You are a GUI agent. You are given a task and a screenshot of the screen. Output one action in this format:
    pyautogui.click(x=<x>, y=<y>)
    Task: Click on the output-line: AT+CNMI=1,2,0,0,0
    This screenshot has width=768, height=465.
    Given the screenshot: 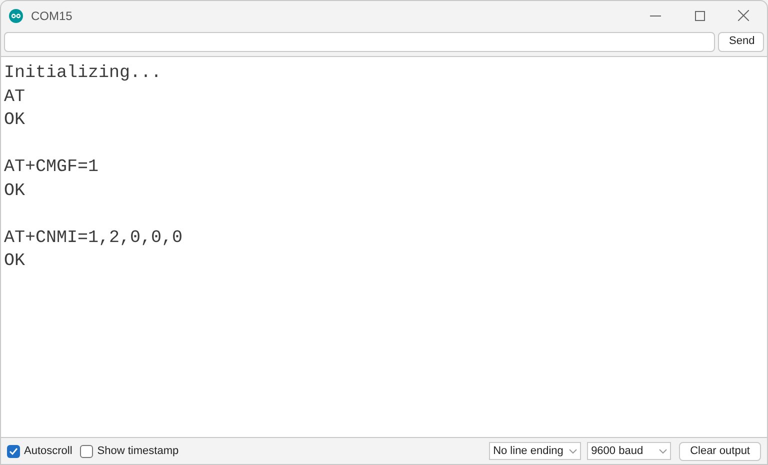 What is the action you would take?
    pyautogui.click(x=93, y=238)
    